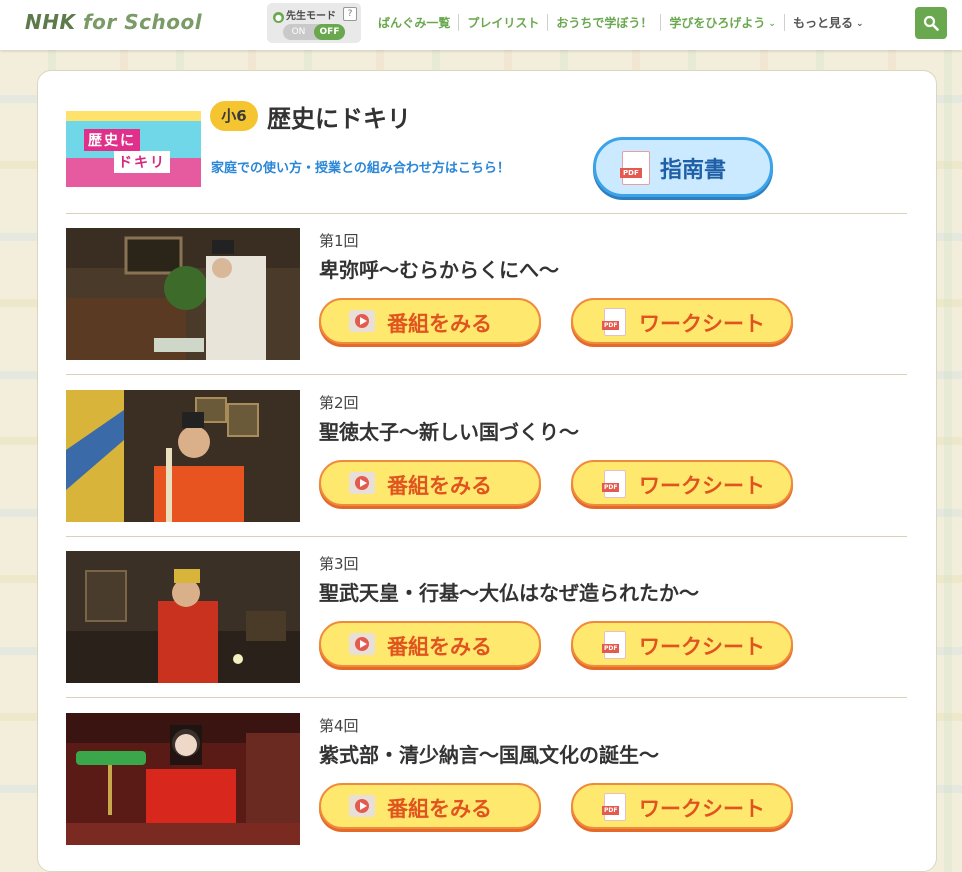 The image size is (962, 872). What do you see at coordinates (827, 22) in the screenshot?
I see `nav-more: もっと見る ⌄` at bounding box center [827, 22].